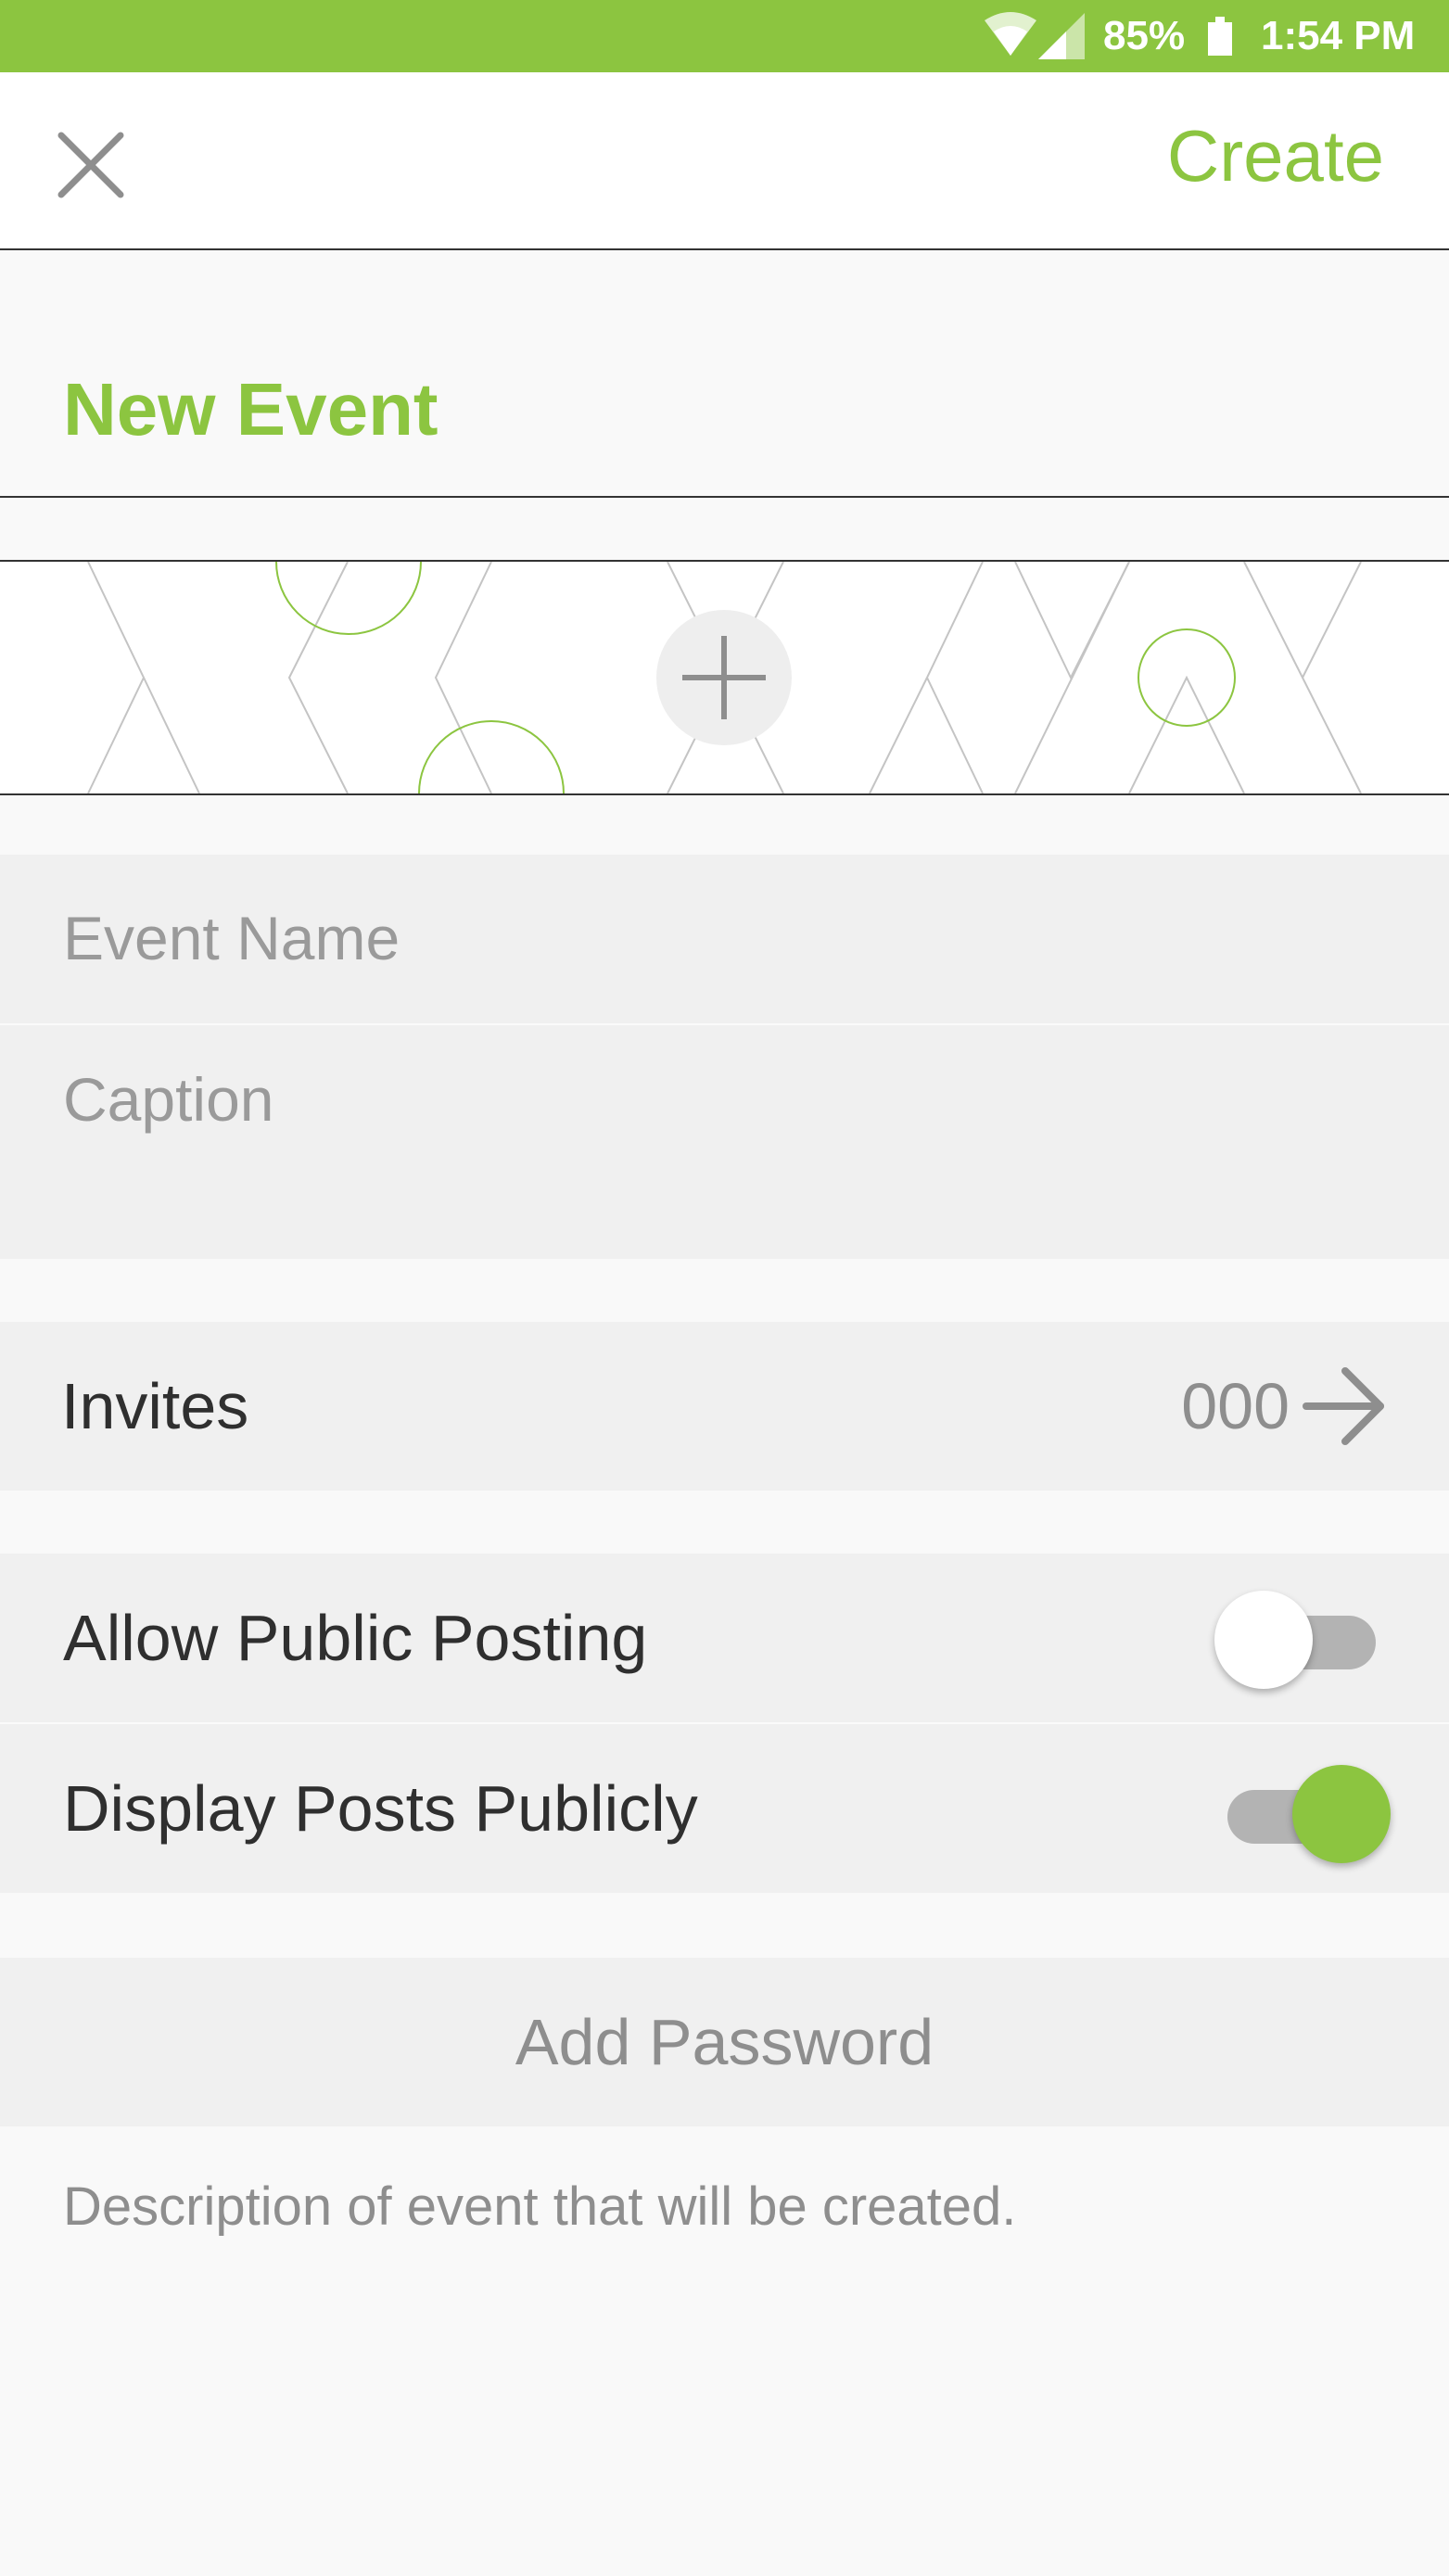  I want to click on allow-public-posting-toggle, so click(1302, 1637).